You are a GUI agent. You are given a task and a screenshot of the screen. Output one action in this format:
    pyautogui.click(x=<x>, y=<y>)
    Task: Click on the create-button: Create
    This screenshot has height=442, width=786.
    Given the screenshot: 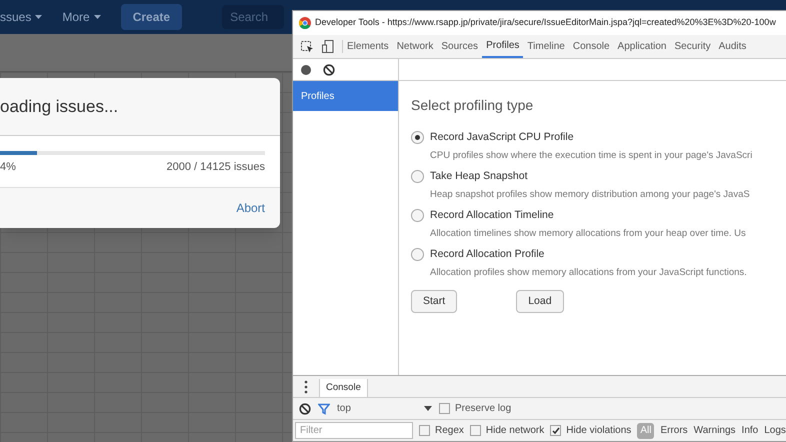 What is the action you would take?
    pyautogui.click(x=151, y=17)
    